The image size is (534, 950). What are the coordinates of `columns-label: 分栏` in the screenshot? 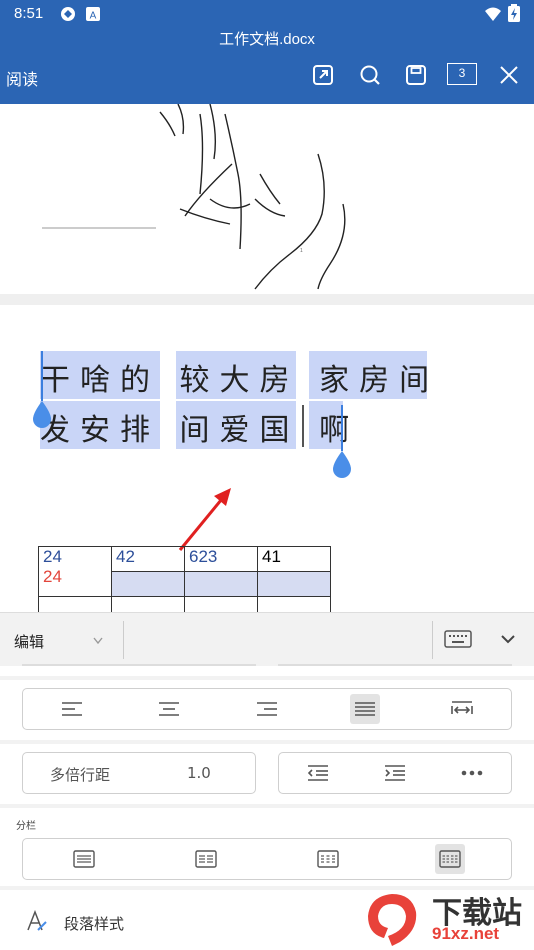 It's located at (26, 826).